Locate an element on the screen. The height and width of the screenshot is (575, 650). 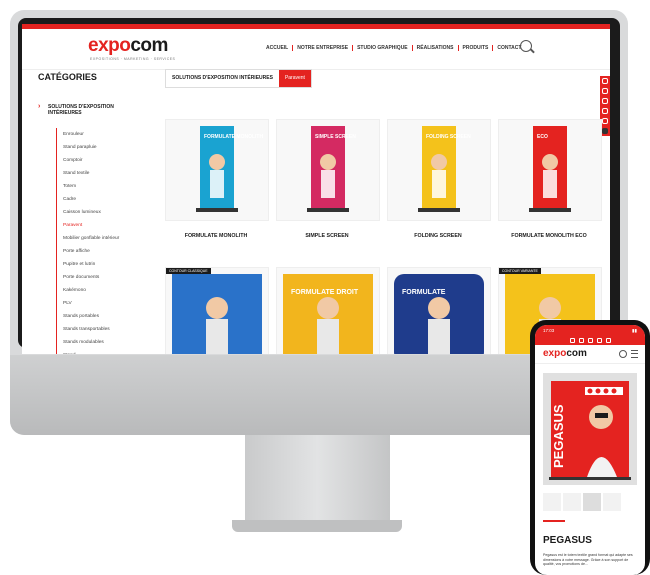
product-label: SIMPLE SCREEN is located at coordinates (327, 236).